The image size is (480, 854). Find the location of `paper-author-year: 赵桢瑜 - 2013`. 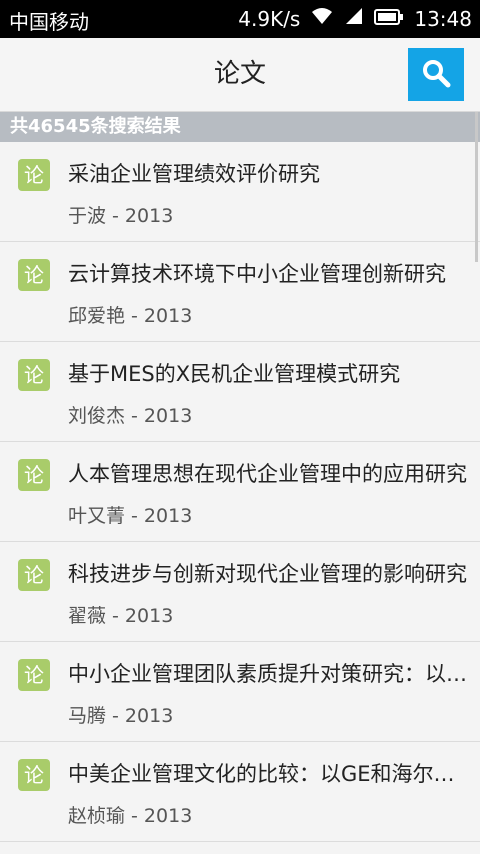

paper-author-year: 赵桢瑜 - 2013 is located at coordinates (130, 816).